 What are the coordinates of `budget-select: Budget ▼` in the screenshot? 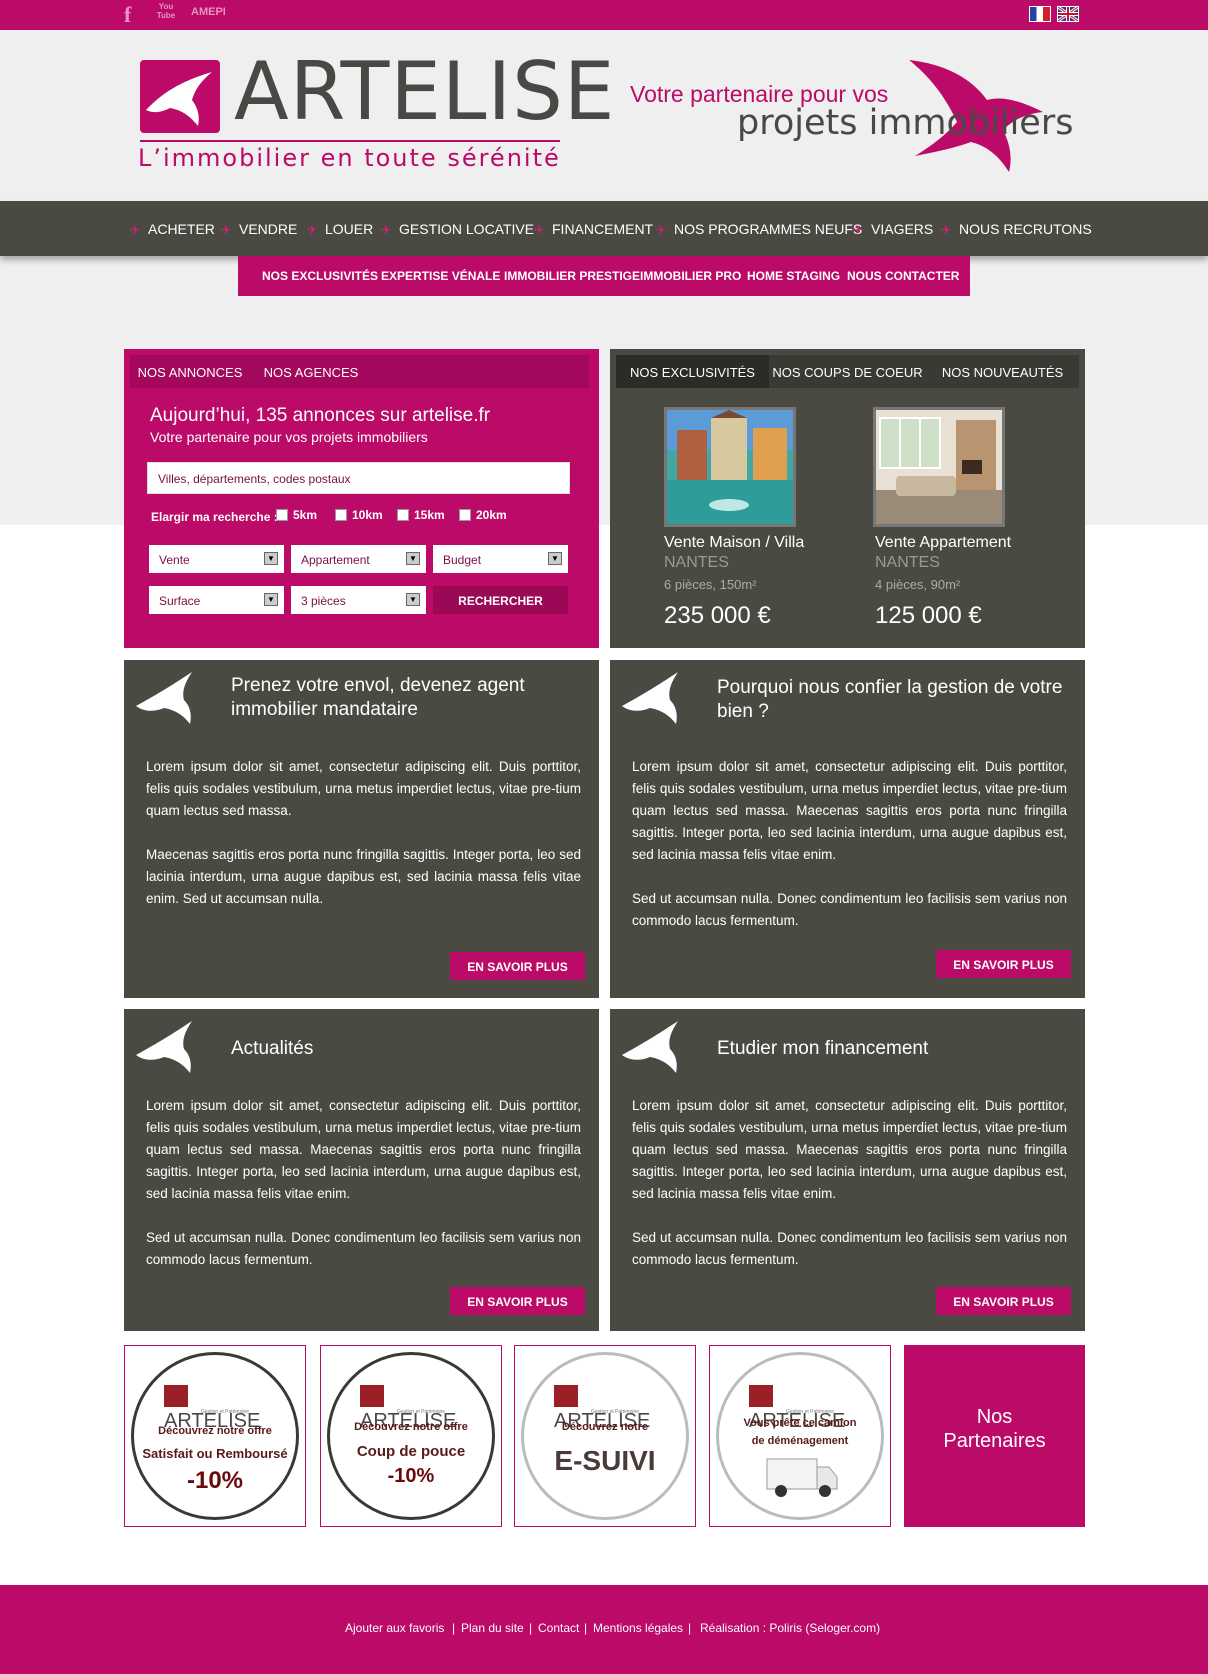 It's located at (500, 559).